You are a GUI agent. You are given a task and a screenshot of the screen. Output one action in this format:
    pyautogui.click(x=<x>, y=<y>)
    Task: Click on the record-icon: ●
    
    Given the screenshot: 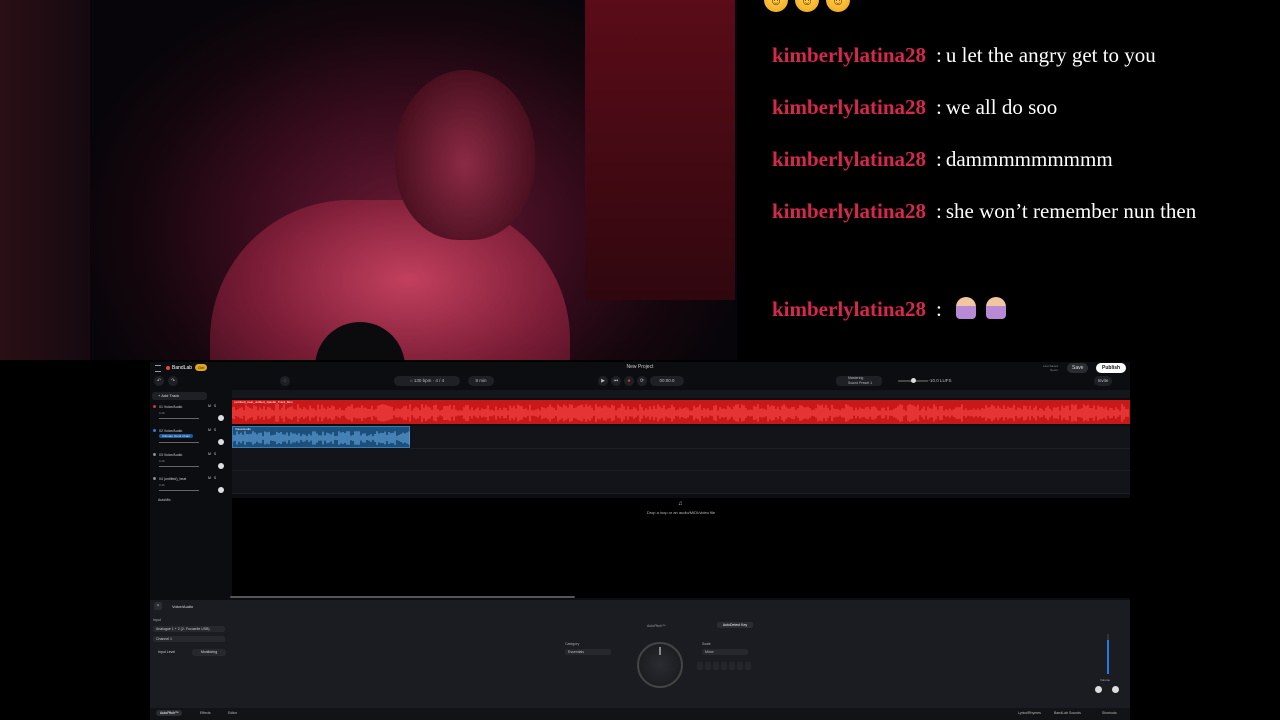 What is the action you would take?
    pyautogui.click(x=629, y=381)
    